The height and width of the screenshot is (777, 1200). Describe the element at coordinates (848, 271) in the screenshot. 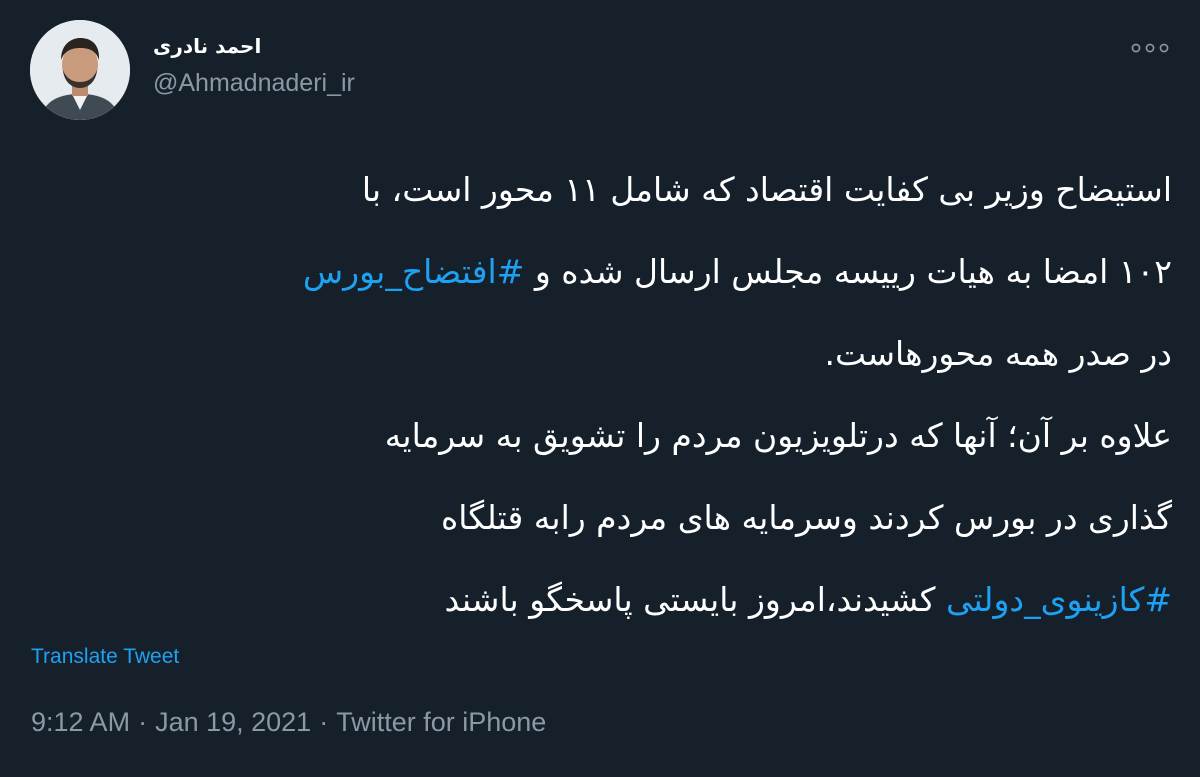

I see `tweet-line-text: ۱۰۲ امضا به هیات رییسه مجلس ارسال شده و` at that location.